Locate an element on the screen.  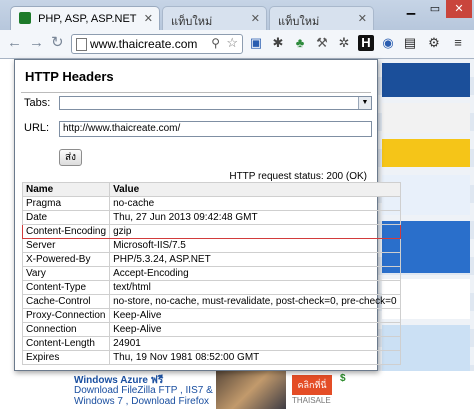
table-row: Server Microsoft-IIS/7.5 is located at coordinates (211, 245).